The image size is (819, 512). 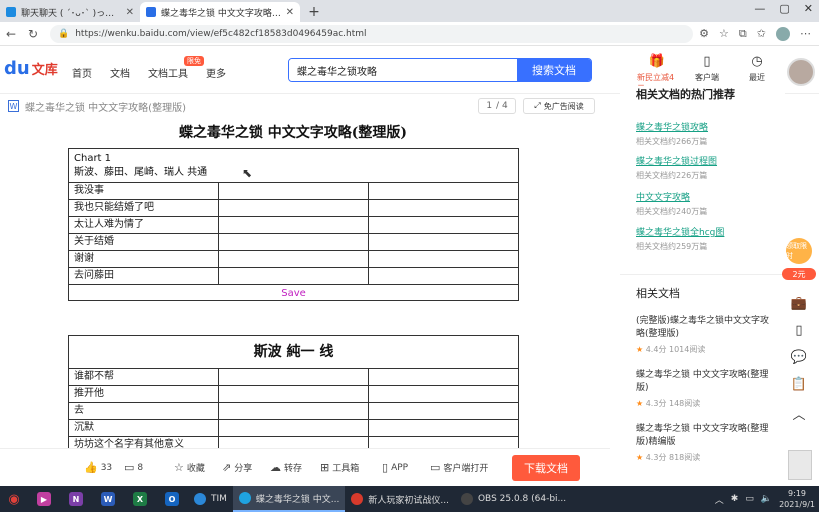 I want to click on related-doc-item: (完整版)蝶之毒华之锁中文文字攻略(整理版) ★ 4.4分 1014阅读, so click(x=703, y=335).